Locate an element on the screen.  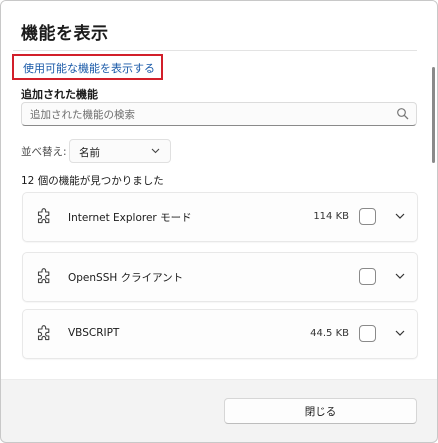
highlight-box: 使用可能な機能を表示する is located at coordinates (87, 67).